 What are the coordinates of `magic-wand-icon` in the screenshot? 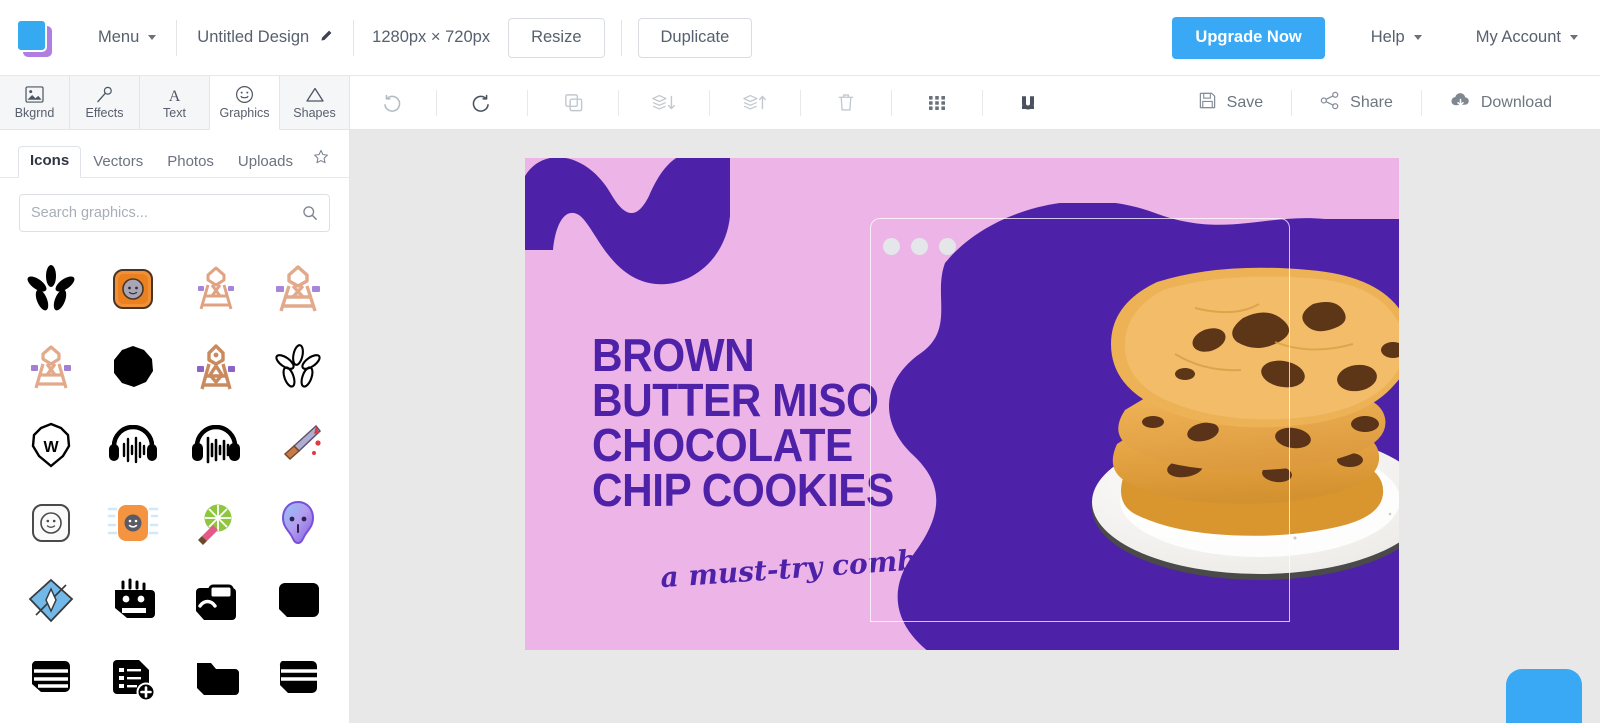 It's located at (104, 94).